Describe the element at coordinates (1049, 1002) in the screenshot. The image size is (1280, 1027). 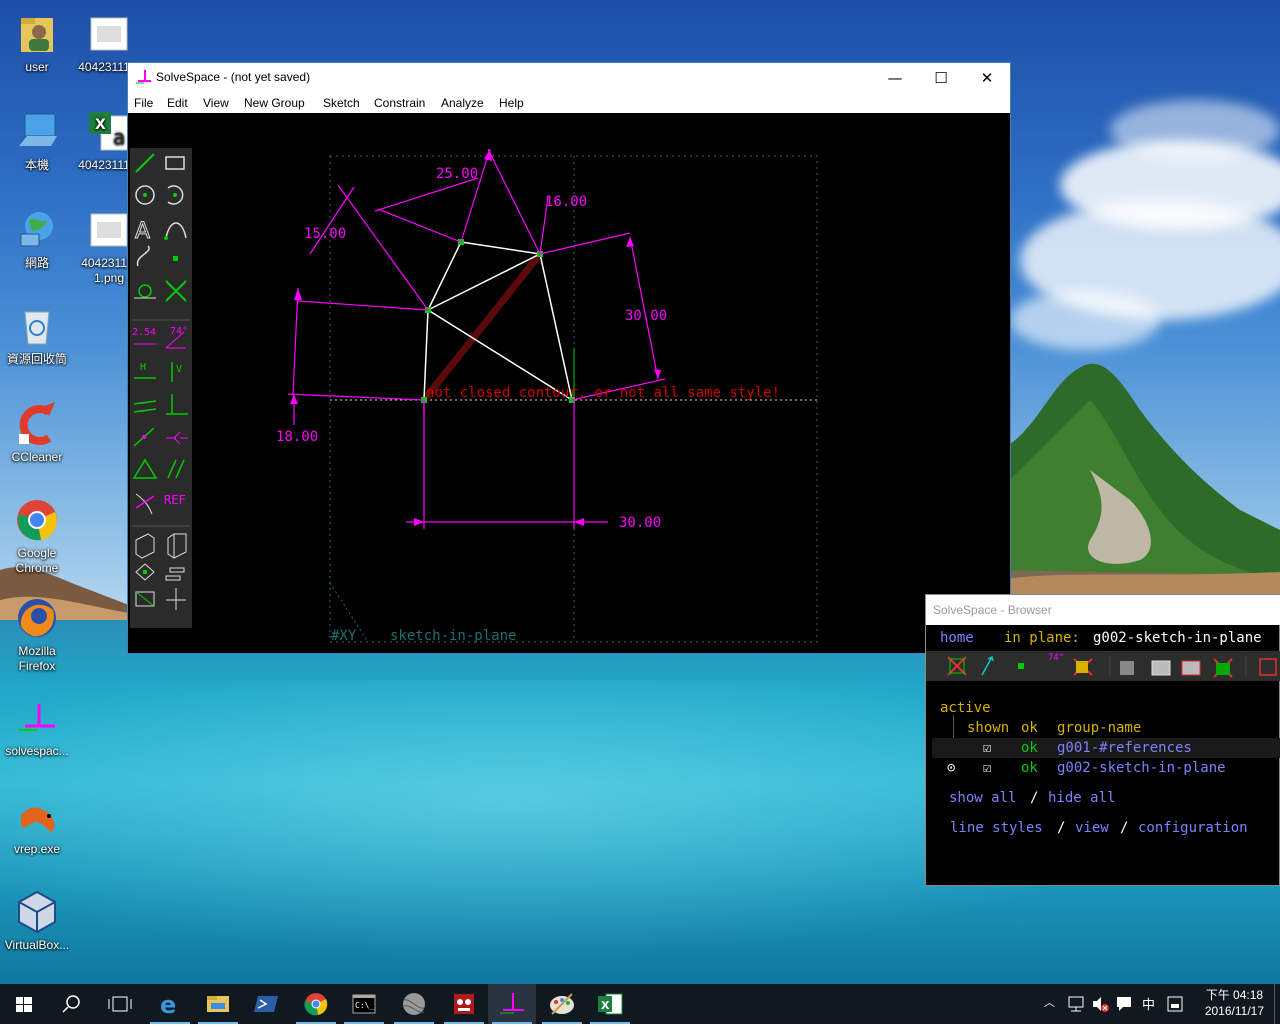
I see `show-hidden-icons-chevron-icon: ︿` at that location.